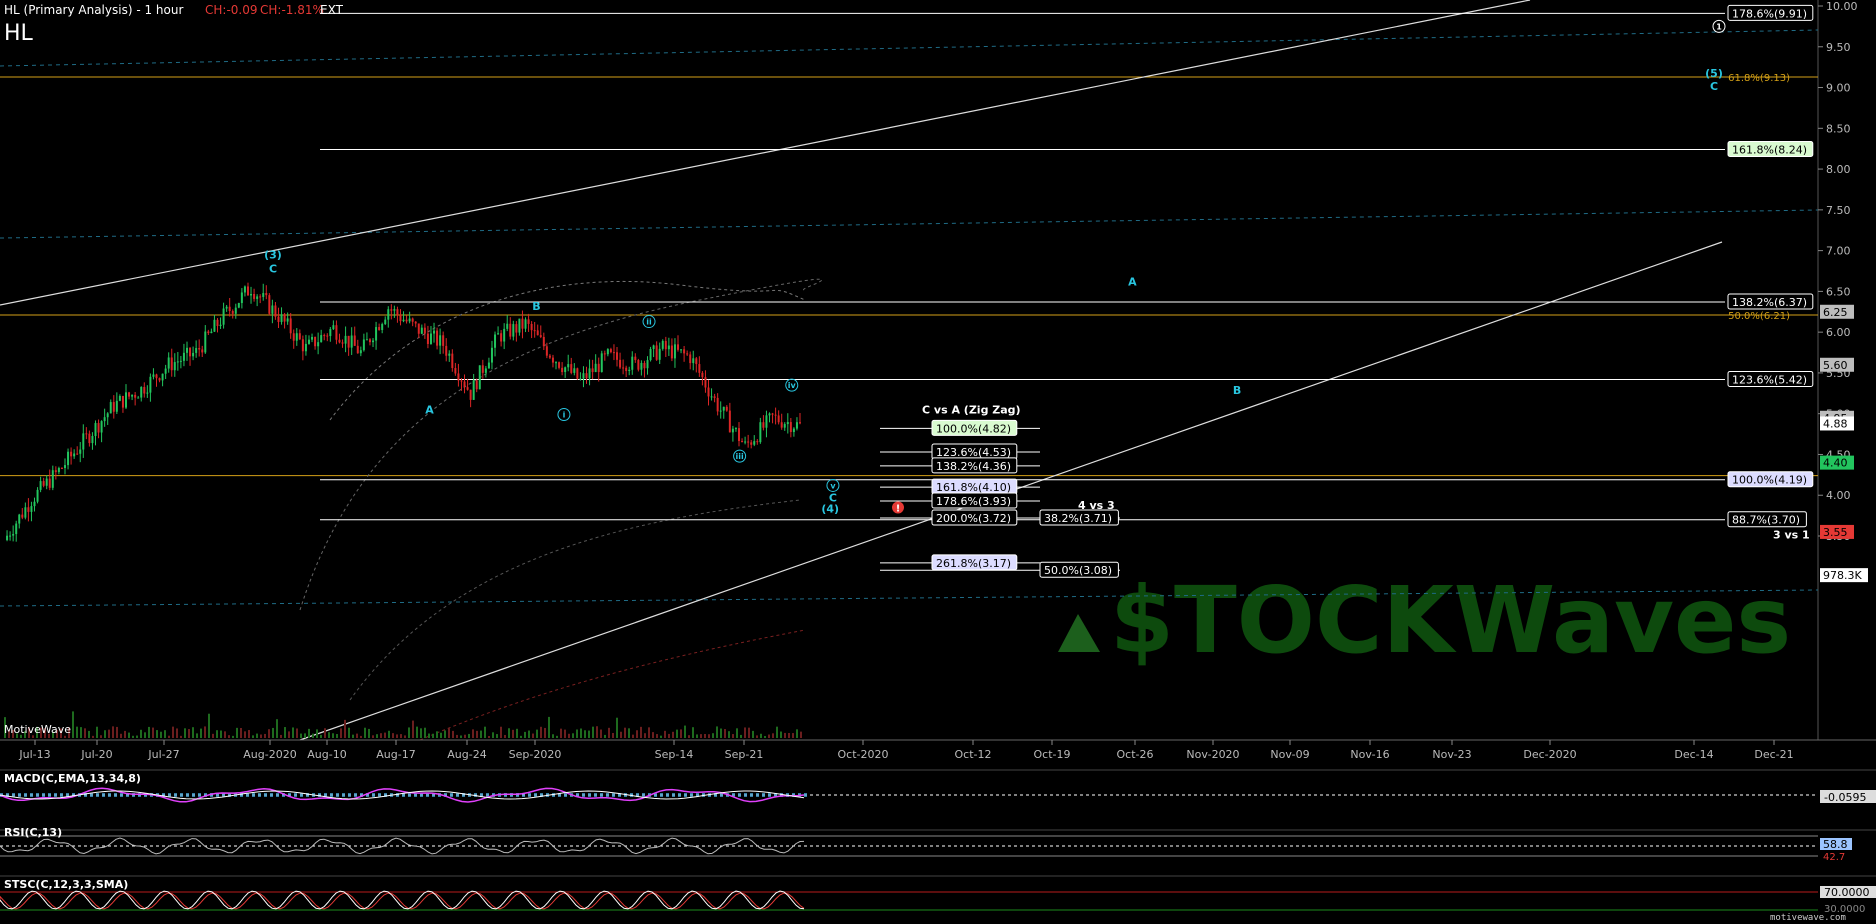 The image size is (1876, 924). What do you see at coordinates (1838, 251) in the screenshot?
I see `price-tick-label-6: 7.00` at bounding box center [1838, 251].